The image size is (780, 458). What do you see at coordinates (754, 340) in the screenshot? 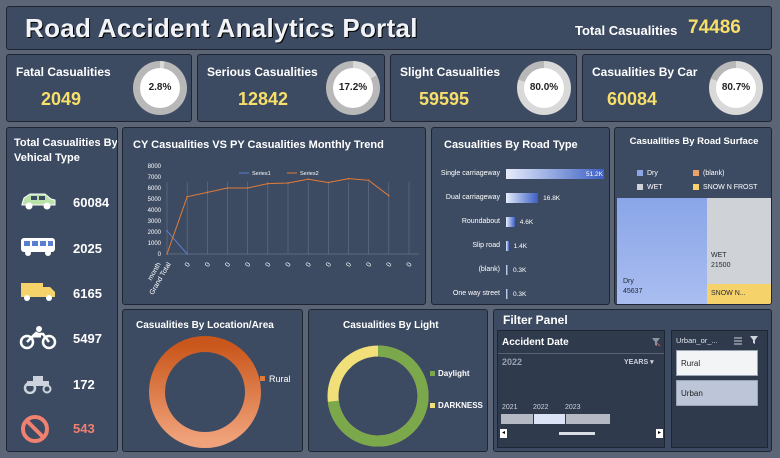
I see `filter-clear-icon` at bounding box center [754, 340].